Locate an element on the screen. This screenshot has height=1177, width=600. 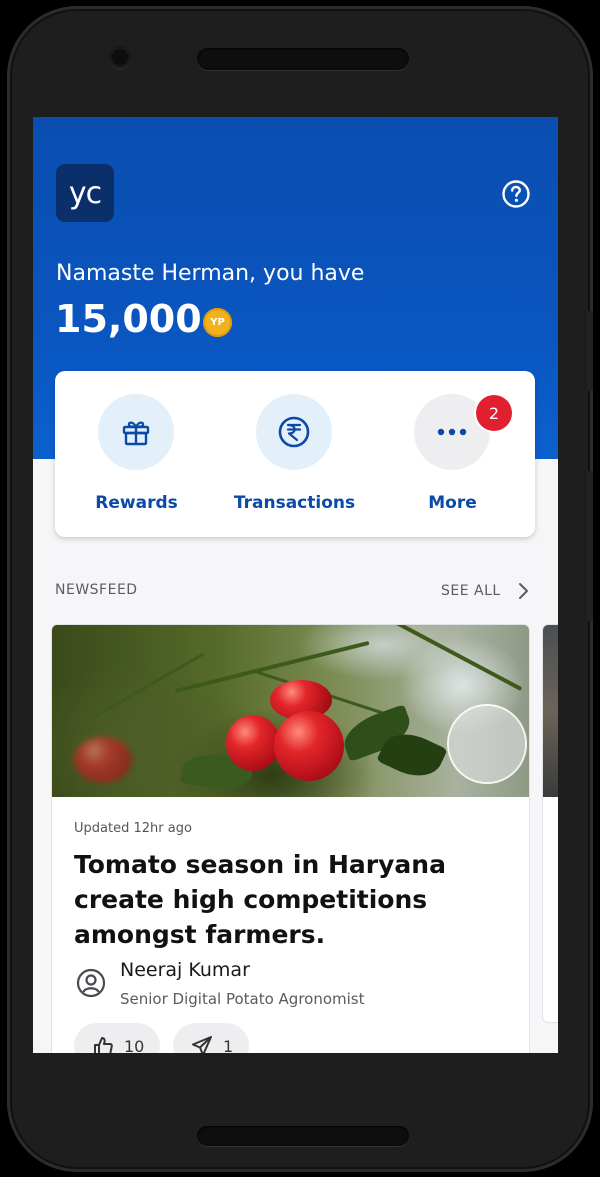
author-name: Neeraj Kumar is located at coordinates (185, 970).